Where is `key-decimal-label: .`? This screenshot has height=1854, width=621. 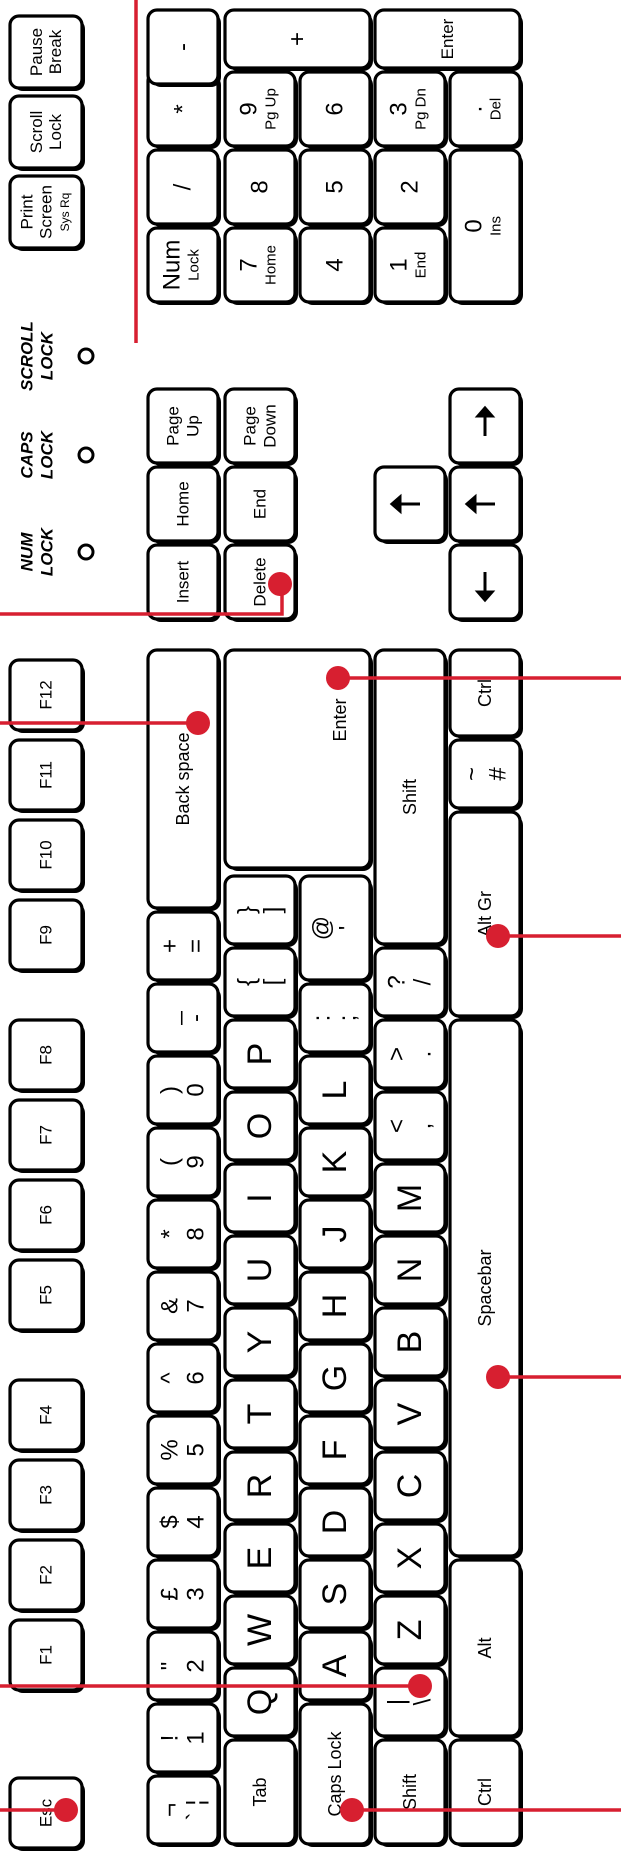
key-decimal-label: . is located at coordinates (474, 109).